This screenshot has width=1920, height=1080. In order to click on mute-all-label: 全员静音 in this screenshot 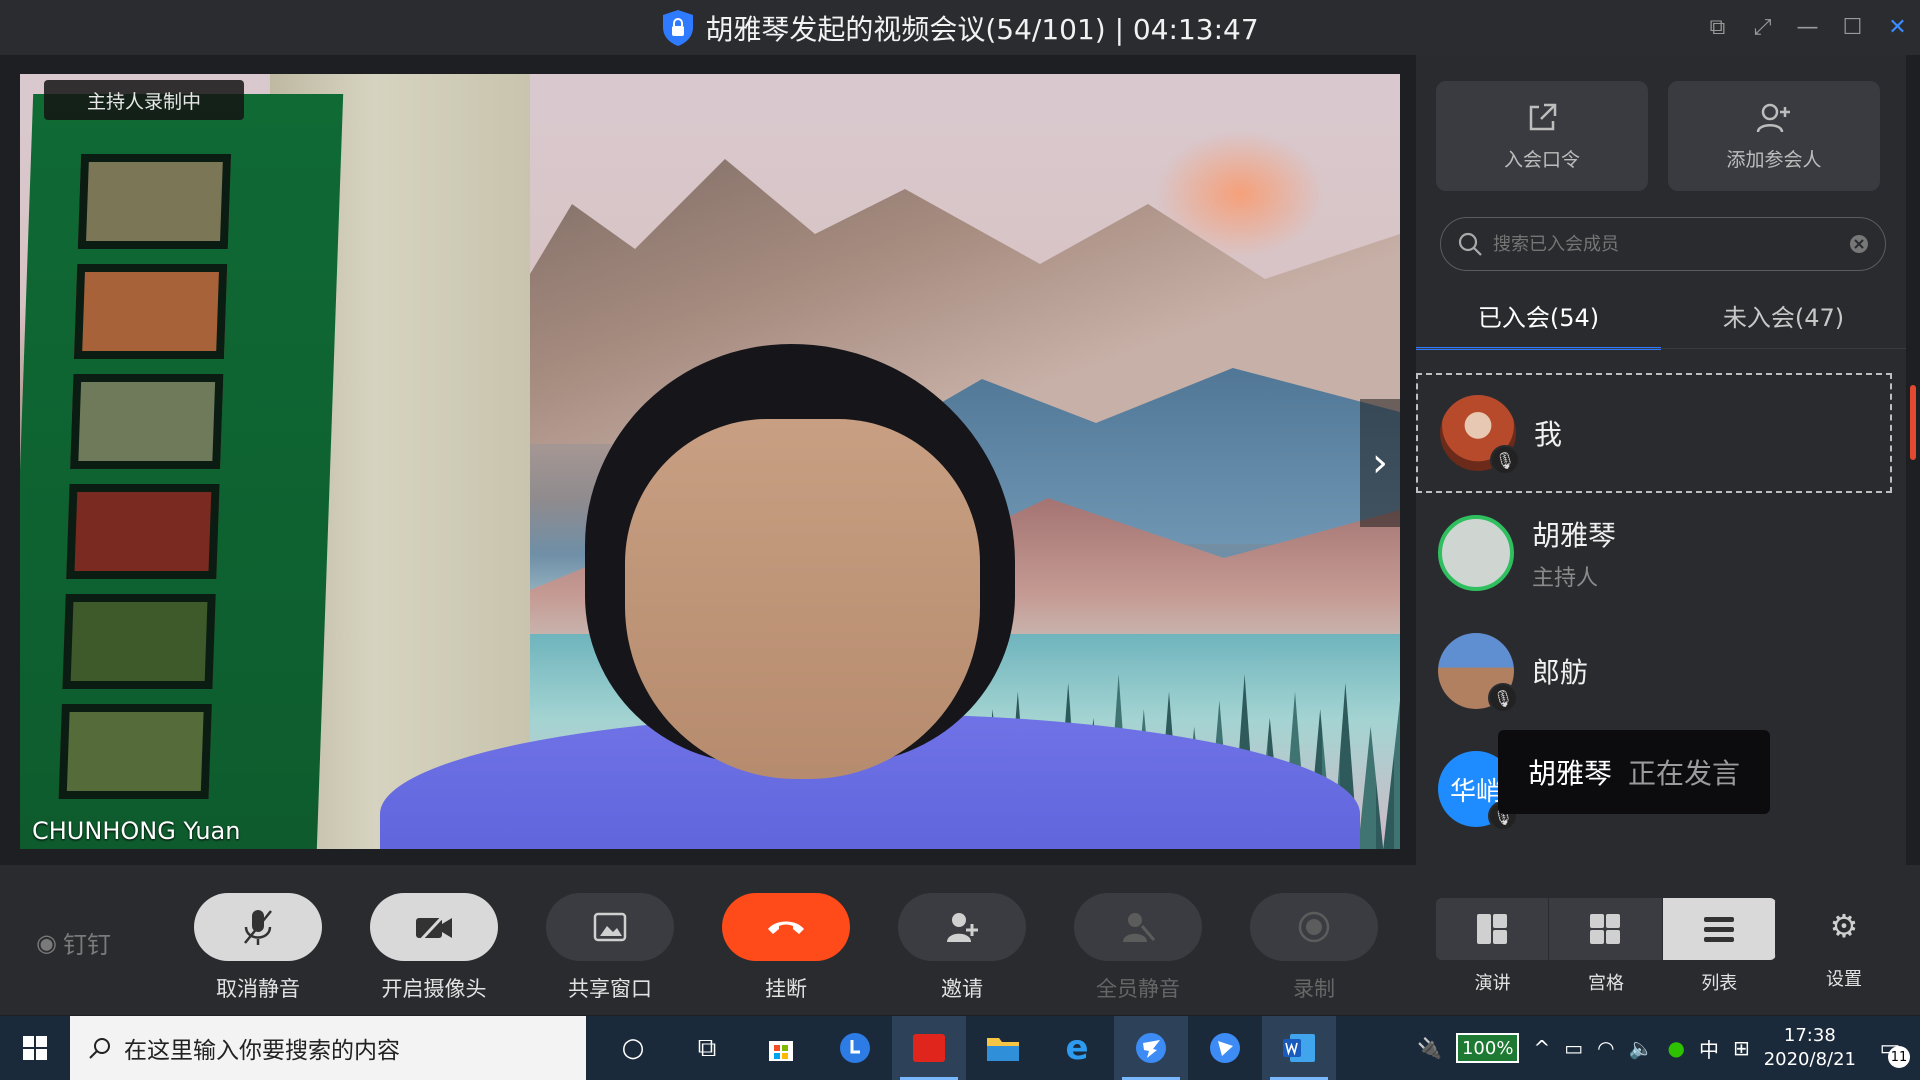, I will do `click(1138, 989)`.